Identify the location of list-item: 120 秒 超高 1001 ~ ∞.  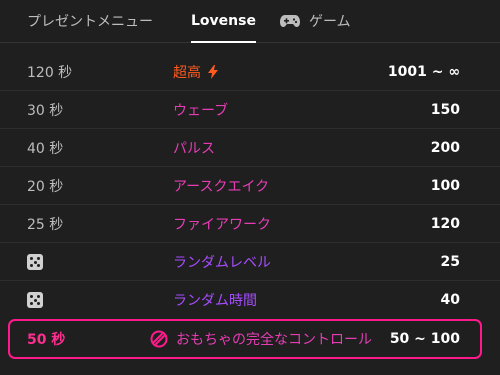
(250, 72).